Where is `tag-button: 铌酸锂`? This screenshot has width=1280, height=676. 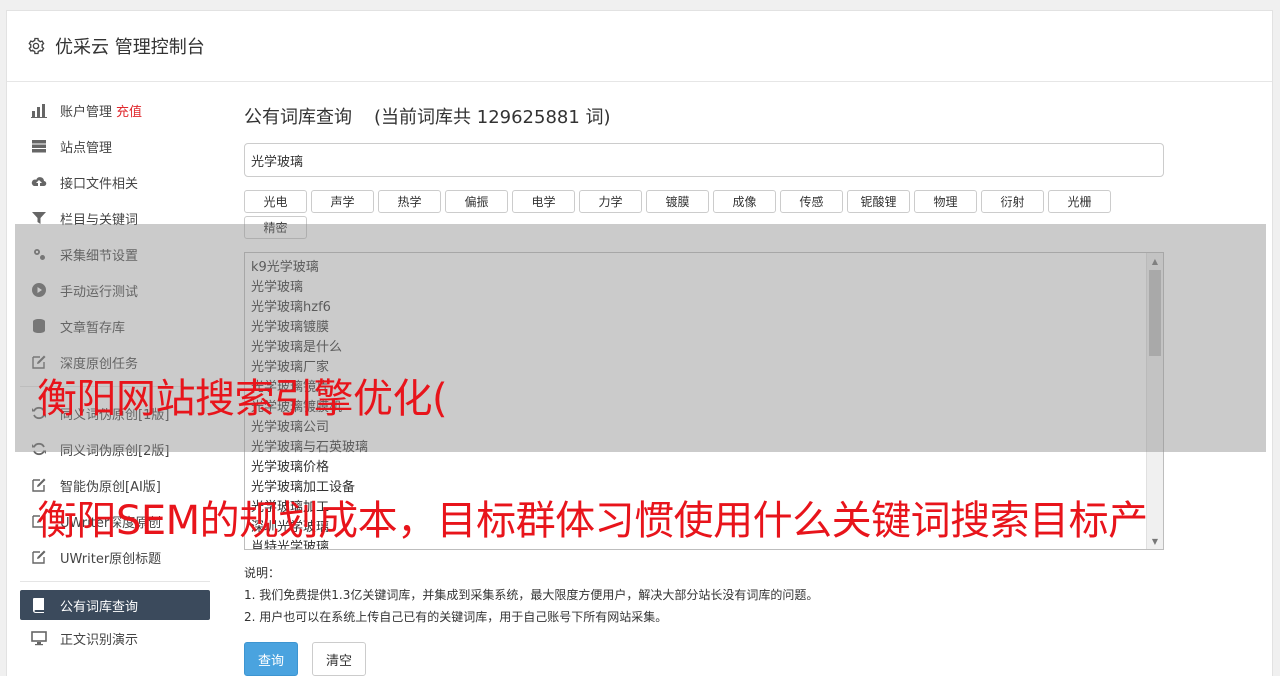 tag-button: 铌酸锂 is located at coordinates (878, 201).